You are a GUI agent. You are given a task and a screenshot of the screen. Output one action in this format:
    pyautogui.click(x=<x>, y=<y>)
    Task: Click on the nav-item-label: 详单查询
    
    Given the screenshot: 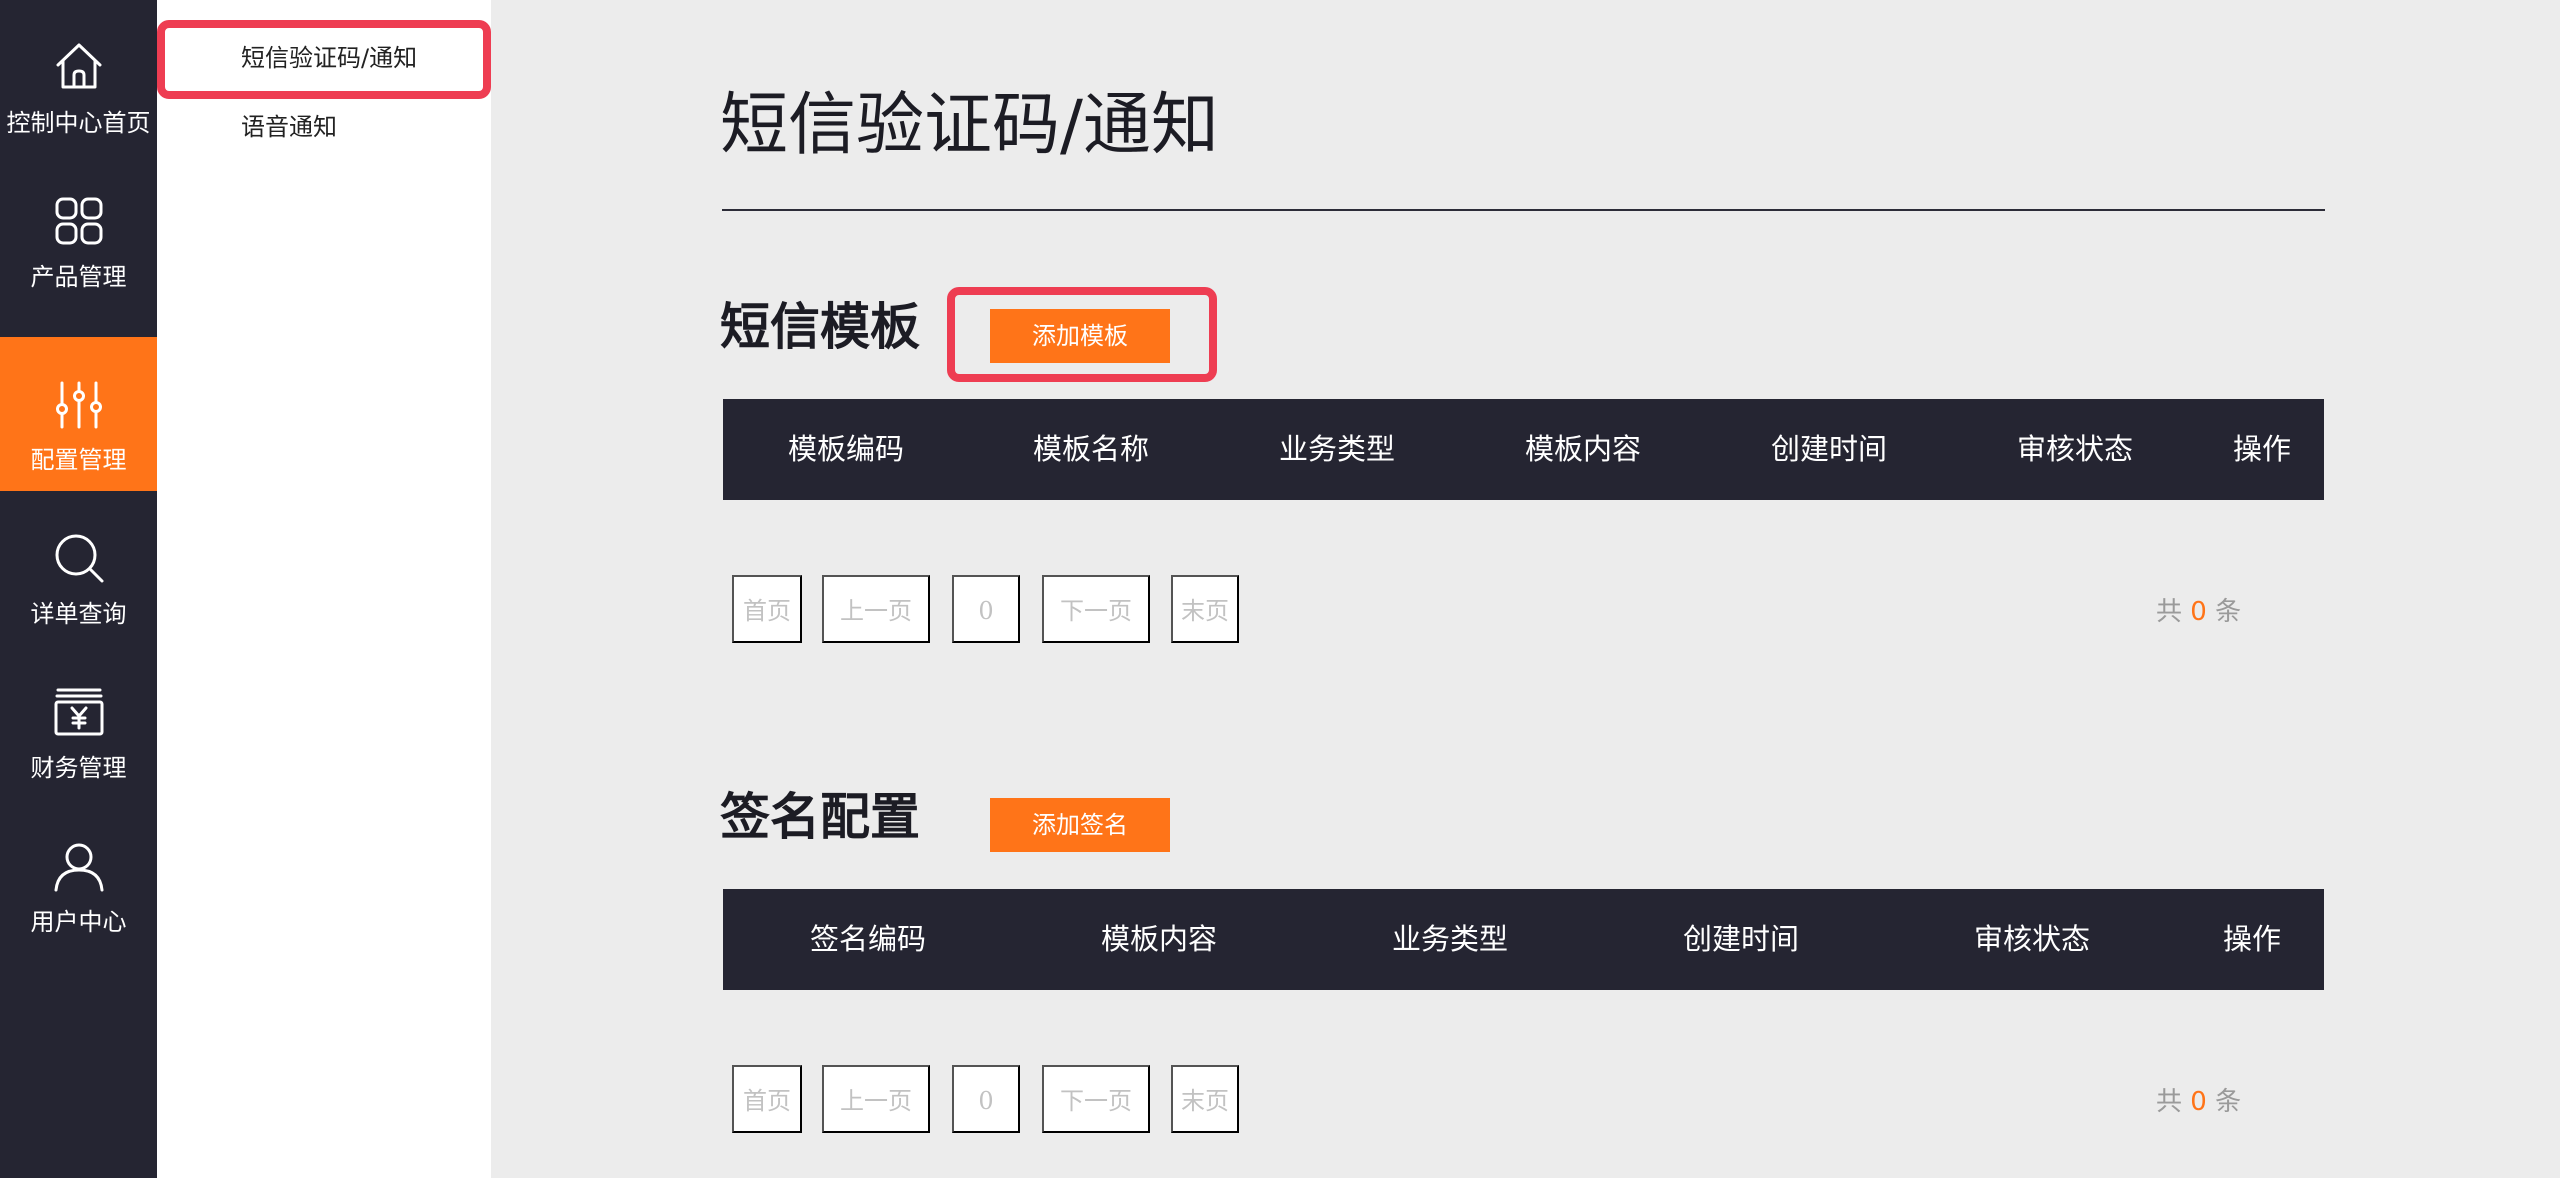 What is the action you would take?
    pyautogui.click(x=78, y=614)
    